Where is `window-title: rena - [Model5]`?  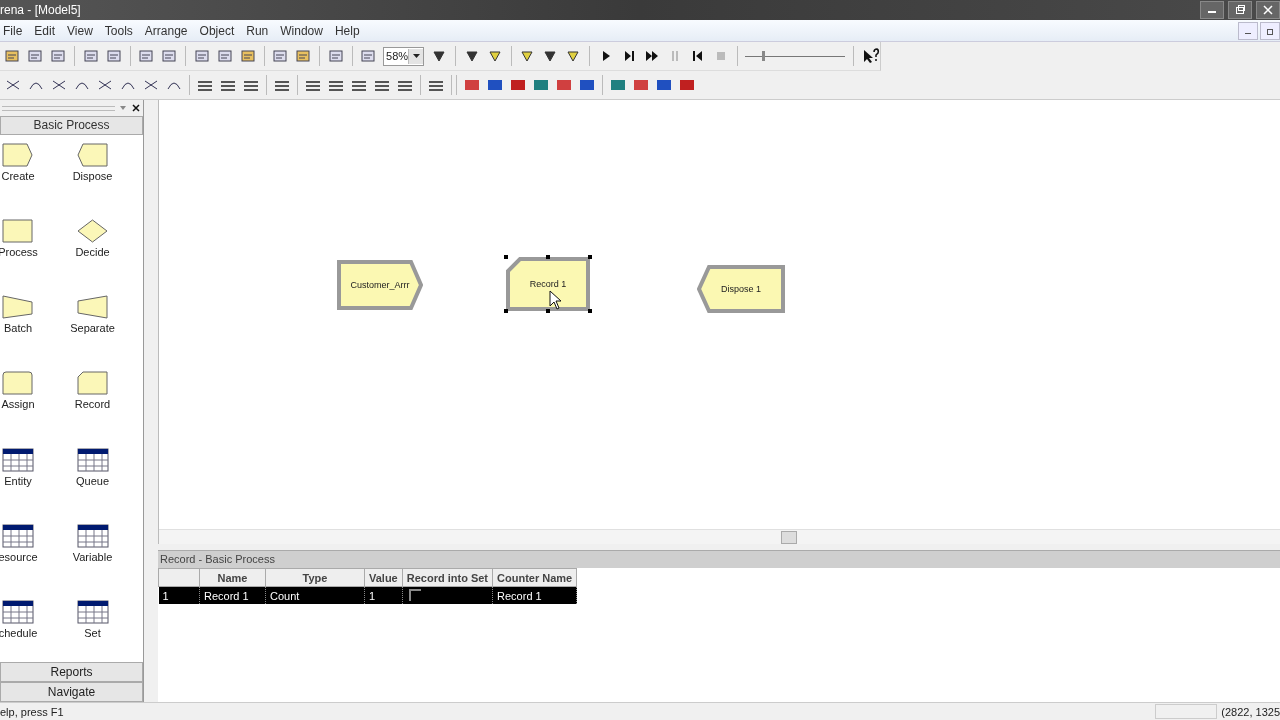
window-title: rena - [Model5] is located at coordinates (40, 10).